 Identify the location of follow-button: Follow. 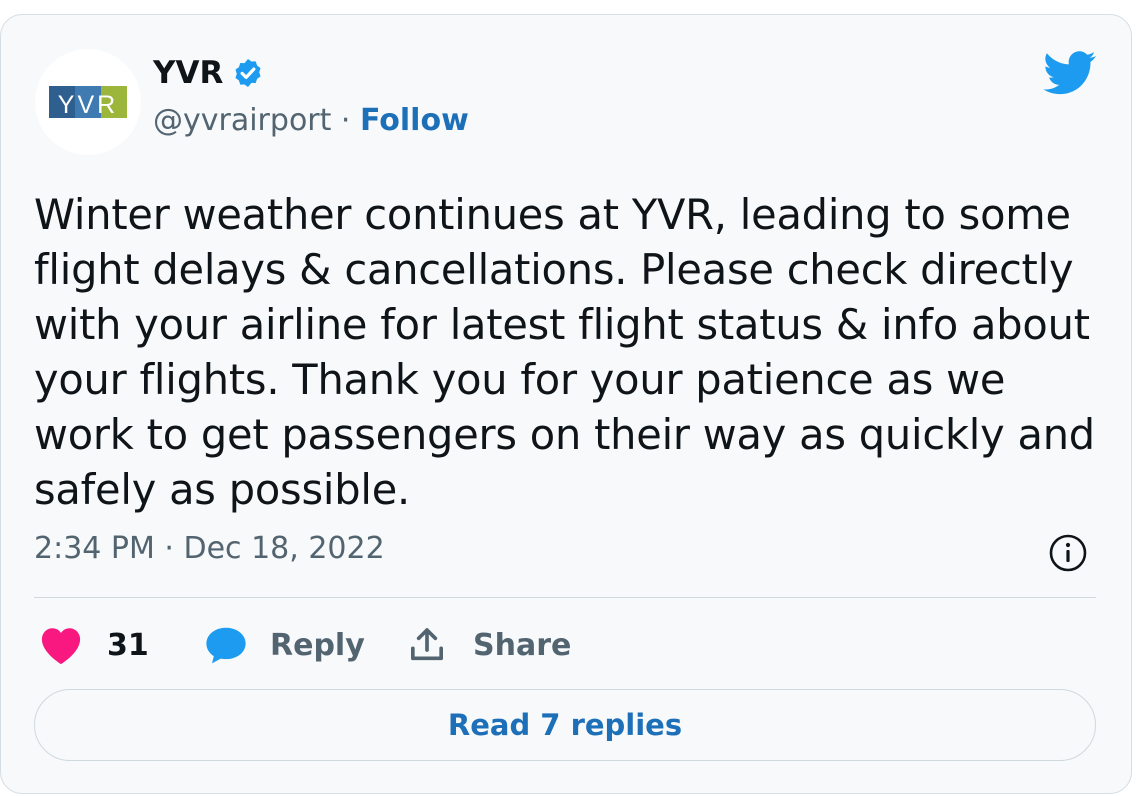
(414, 120).